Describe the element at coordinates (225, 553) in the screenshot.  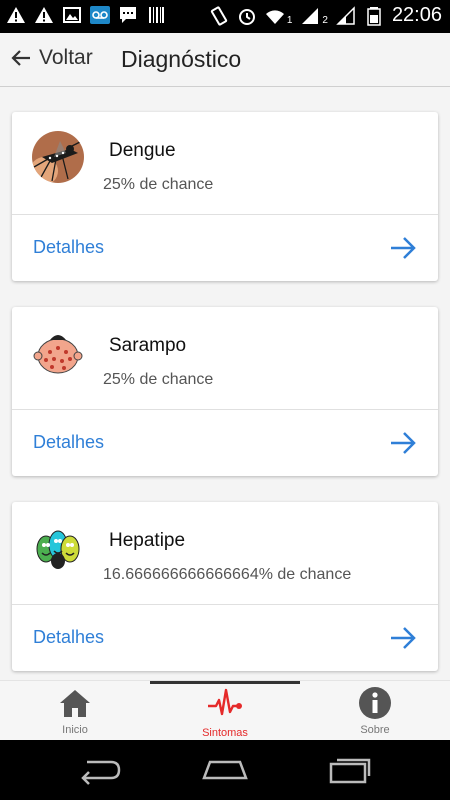
I see `card-header: Hepatipe 16.666666666666664% de chance` at that location.